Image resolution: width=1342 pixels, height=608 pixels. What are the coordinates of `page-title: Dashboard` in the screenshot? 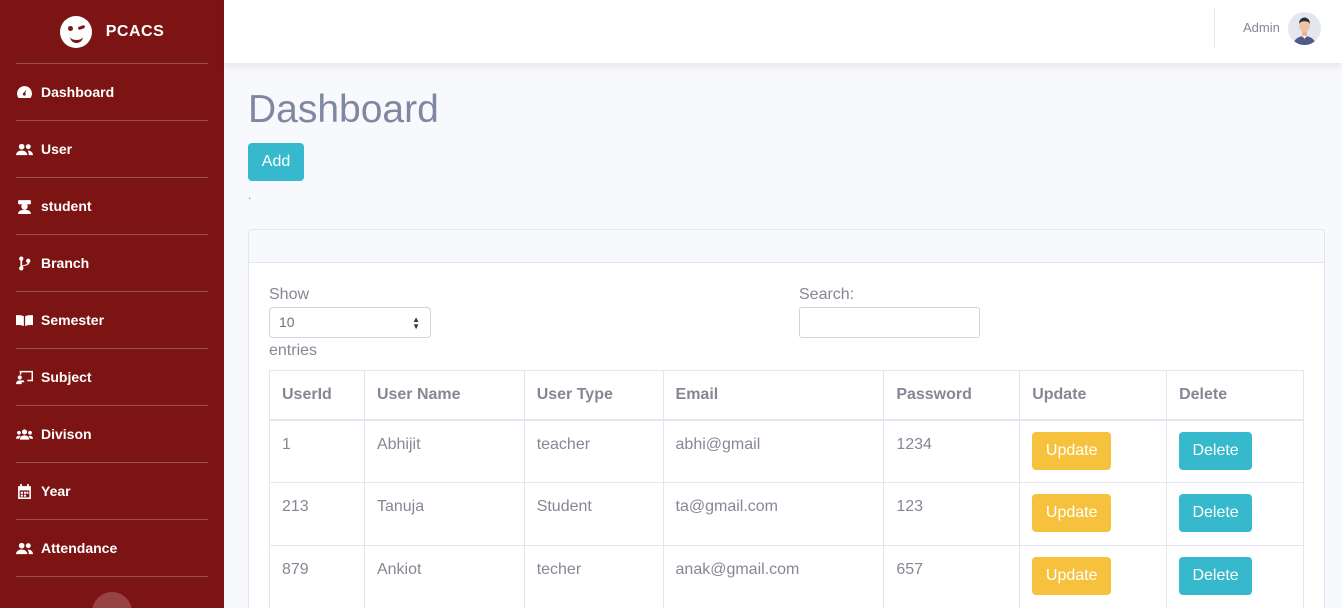 It's located at (343, 109).